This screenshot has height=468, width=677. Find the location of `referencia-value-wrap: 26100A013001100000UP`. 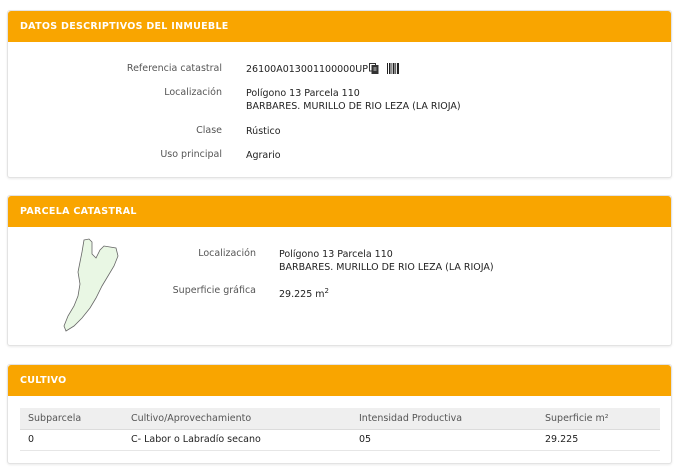

referencia-value-wrap: 26100A013001100000UP is located at coordinates (322, 69).